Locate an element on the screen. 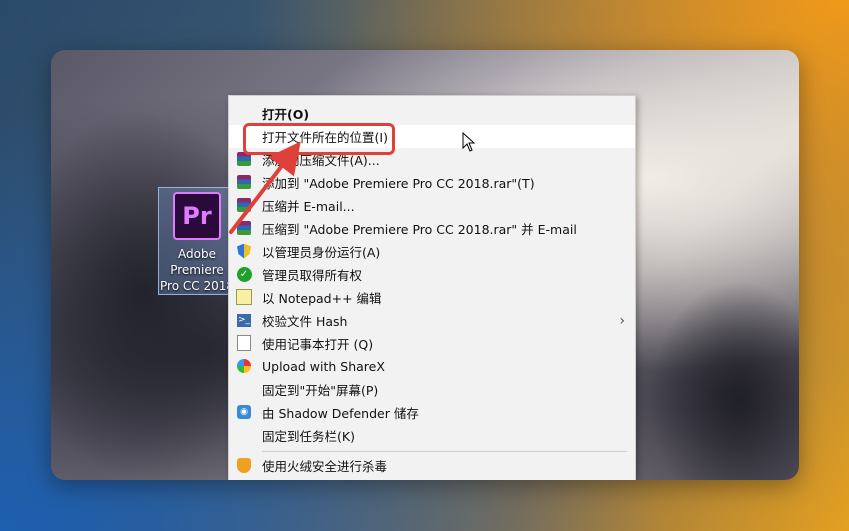  menu-item-pin-to-start: 固定到"开始"屏幕(P) is located at coordinates (432, 389).